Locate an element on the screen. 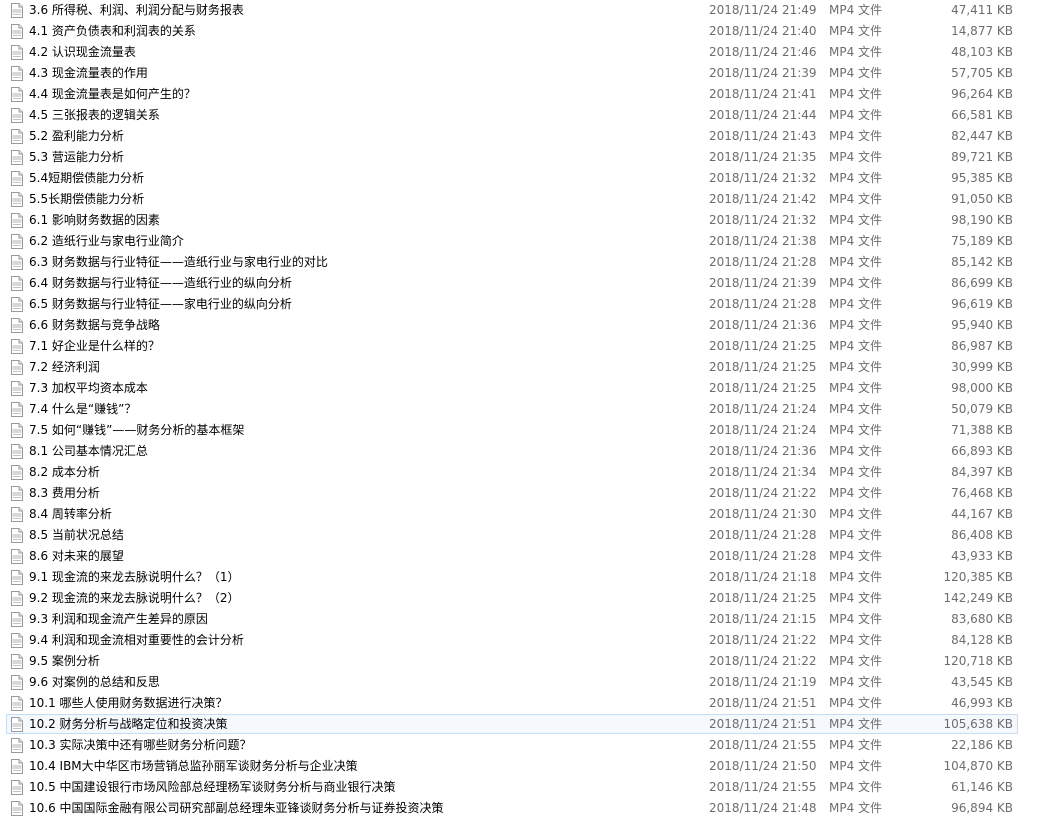 This screenshot has width=1056, height=819. file-name: 9.3 利润和现金流产生差异的原因 is located at coordinates (118, 619).